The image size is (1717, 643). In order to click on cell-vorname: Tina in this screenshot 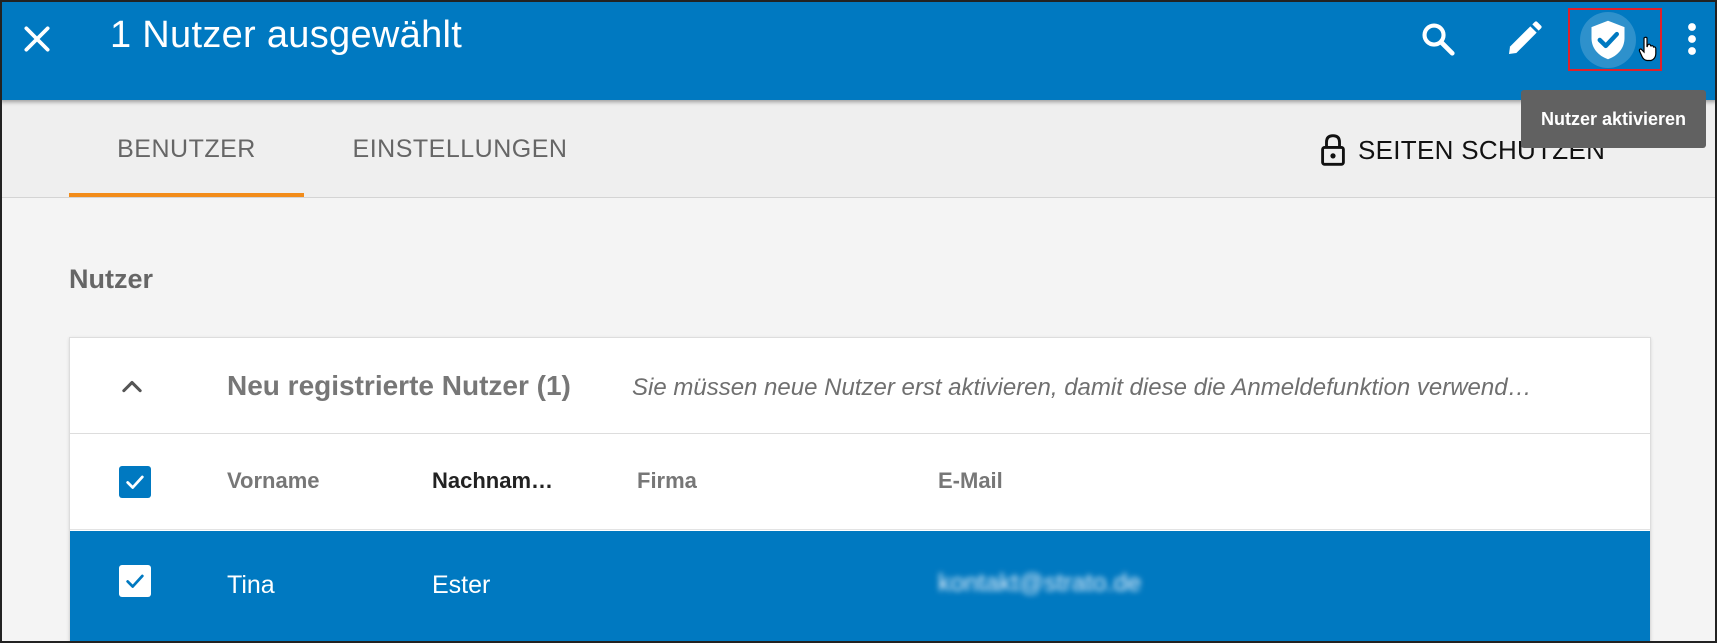, I will do `click(251, 585)`.